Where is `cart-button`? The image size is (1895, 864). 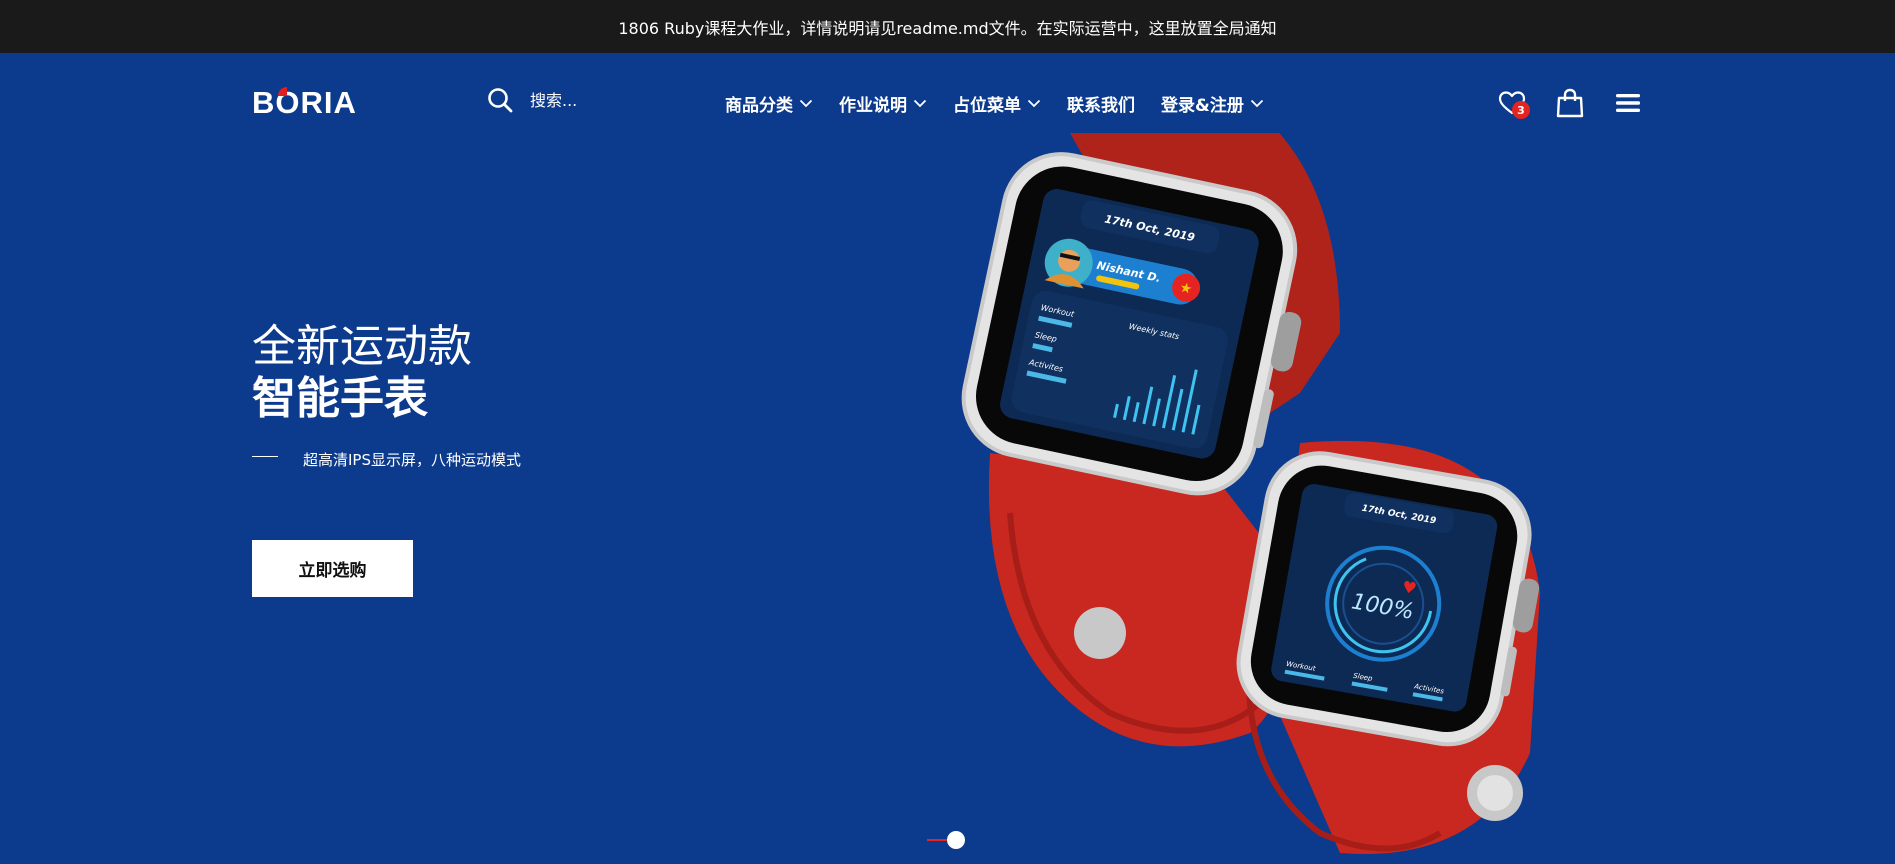
cart-button is located at coordinates (1570, 103).